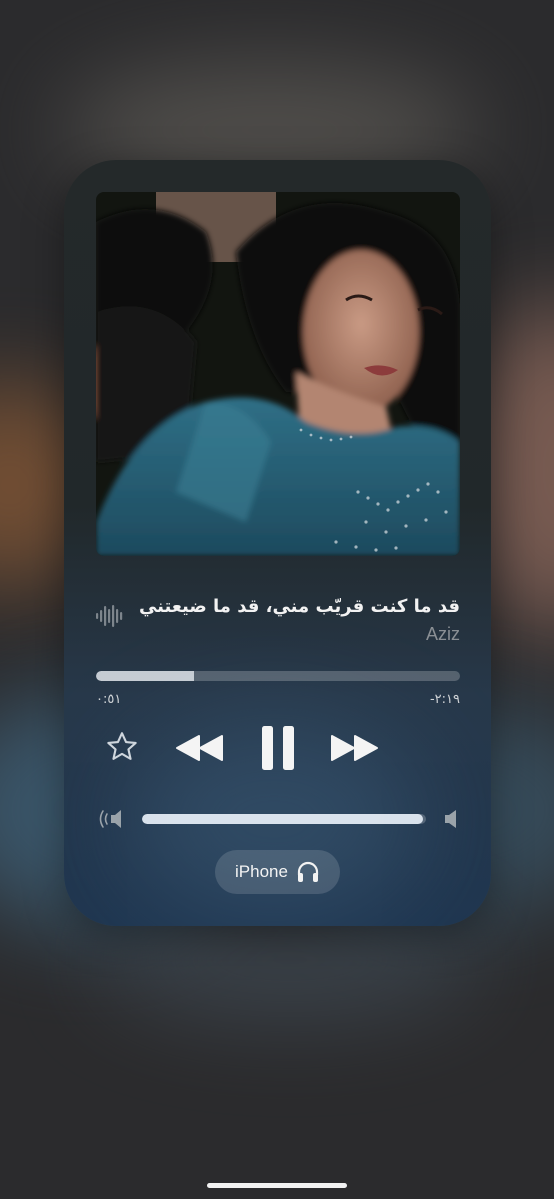 The width and height of the screenshot is (554, 1199). I want to click on previous-track-button, so click(200, 748).